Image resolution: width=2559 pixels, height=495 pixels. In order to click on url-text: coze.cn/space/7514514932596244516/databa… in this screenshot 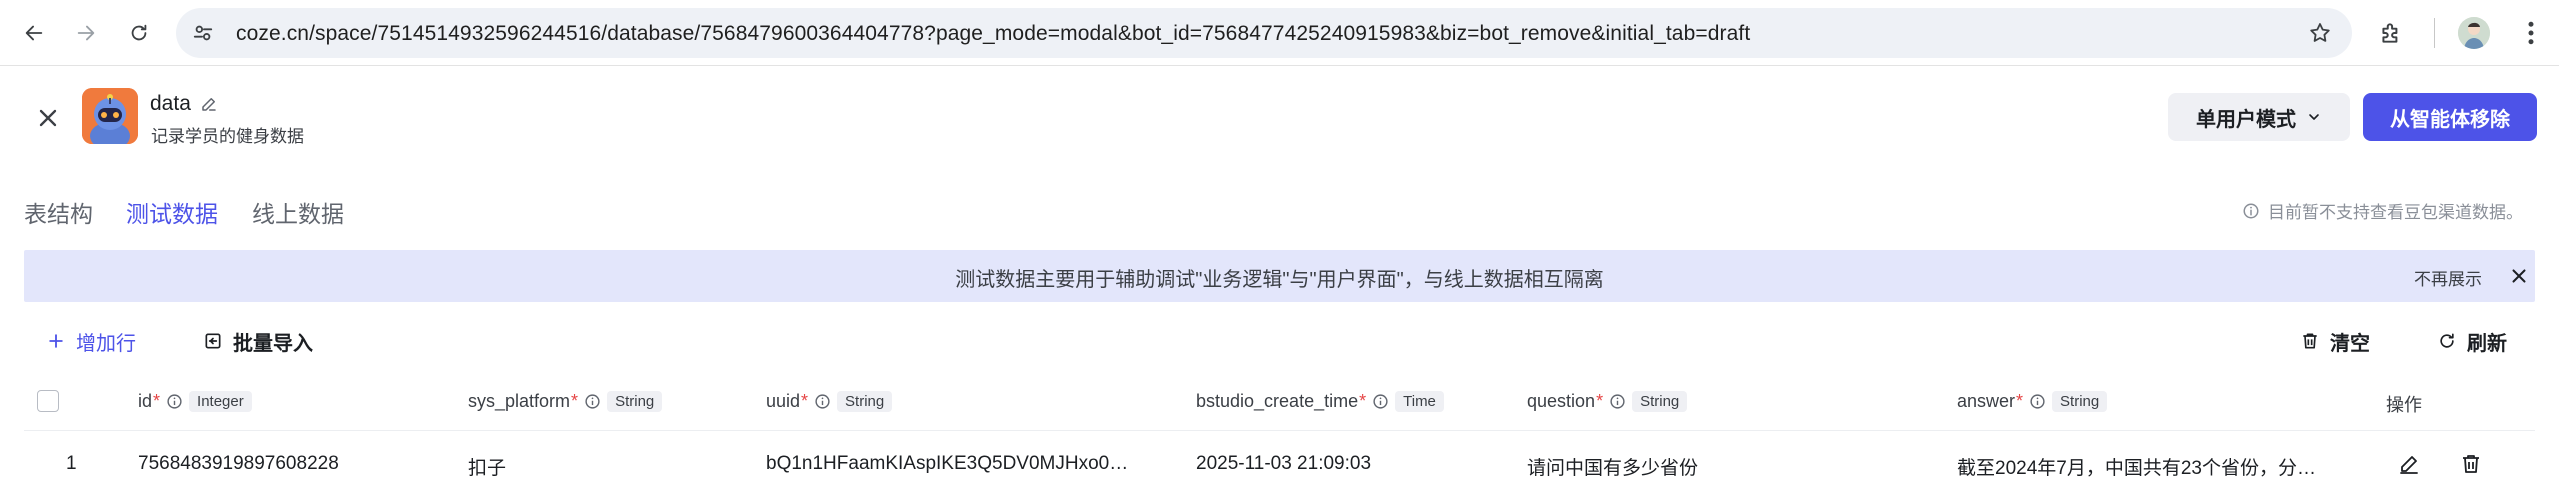, I will do `click(993, 34)`.